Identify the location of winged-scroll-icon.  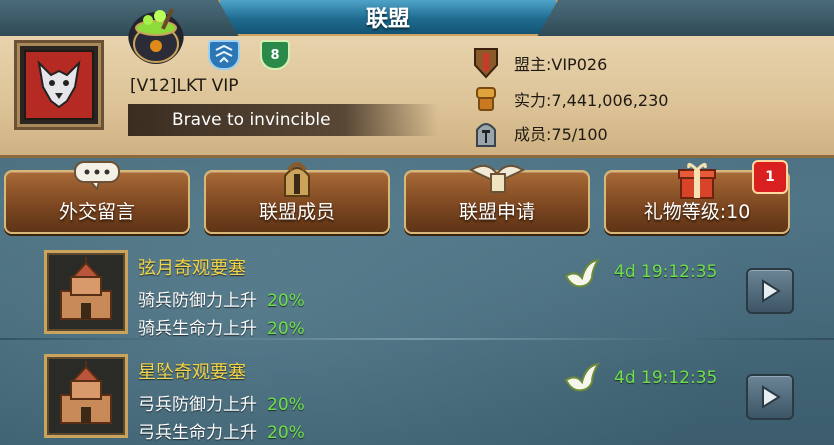
(497, 180).